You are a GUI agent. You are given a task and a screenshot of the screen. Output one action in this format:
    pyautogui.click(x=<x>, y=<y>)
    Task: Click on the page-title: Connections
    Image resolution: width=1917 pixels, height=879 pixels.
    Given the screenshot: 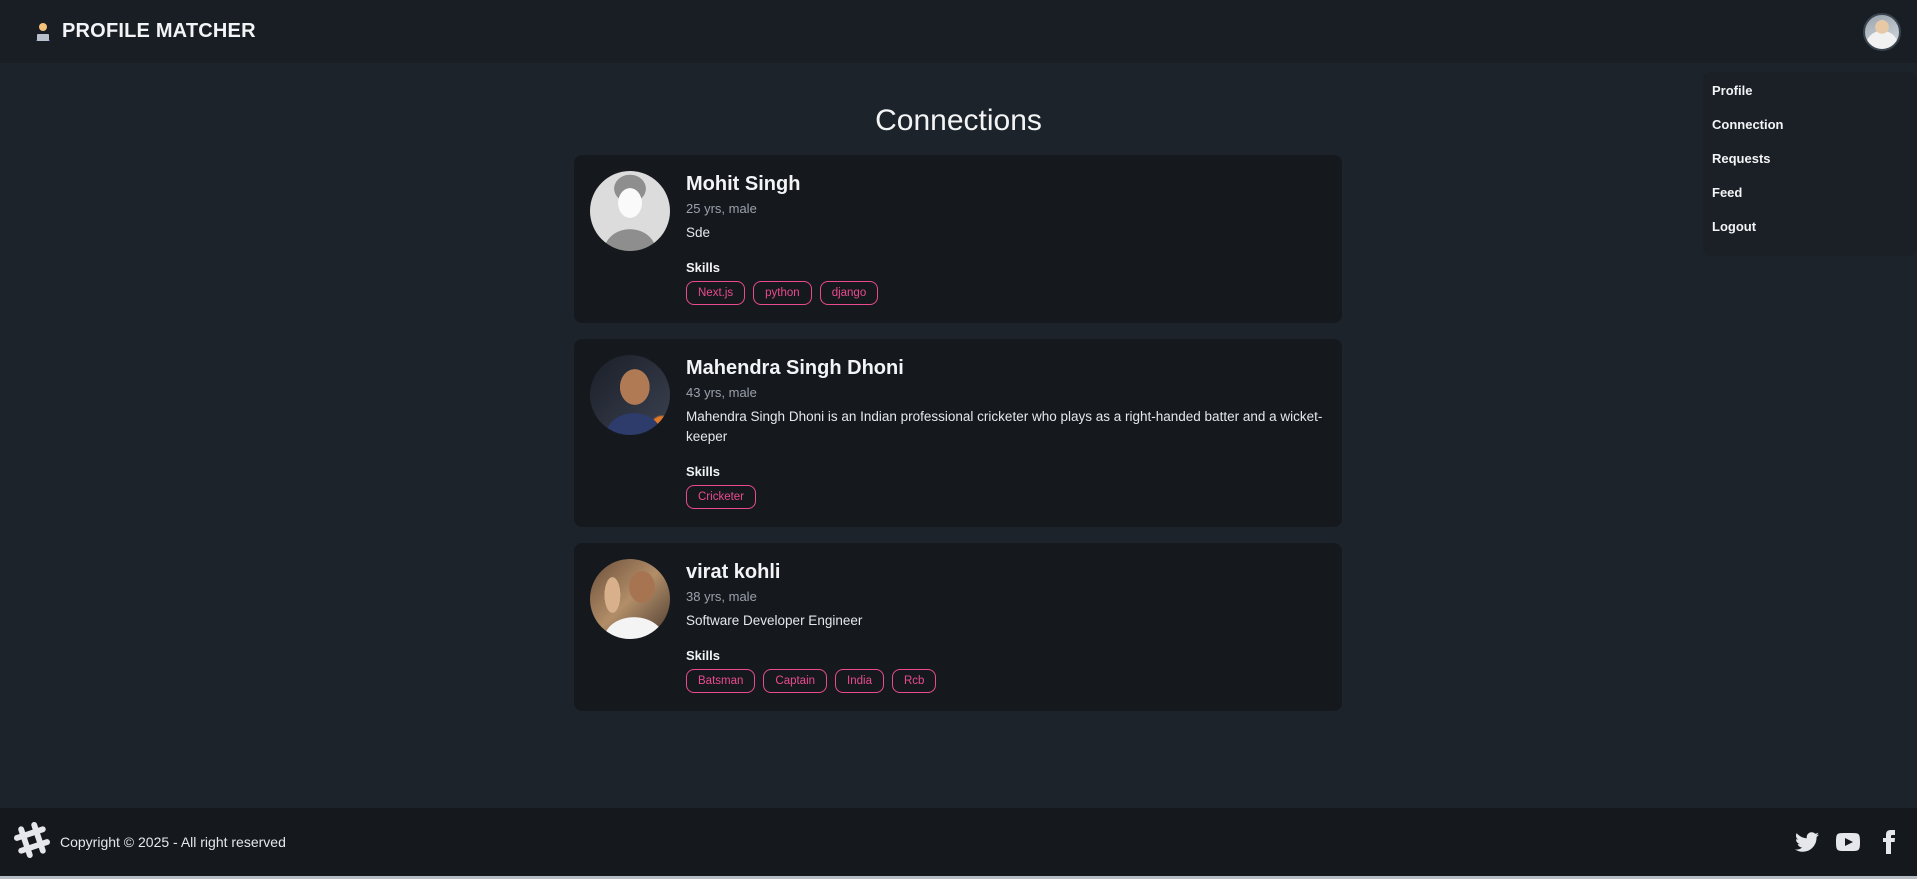 What is the action you would take?
    pyautogui.click(x=958, y=120)
    